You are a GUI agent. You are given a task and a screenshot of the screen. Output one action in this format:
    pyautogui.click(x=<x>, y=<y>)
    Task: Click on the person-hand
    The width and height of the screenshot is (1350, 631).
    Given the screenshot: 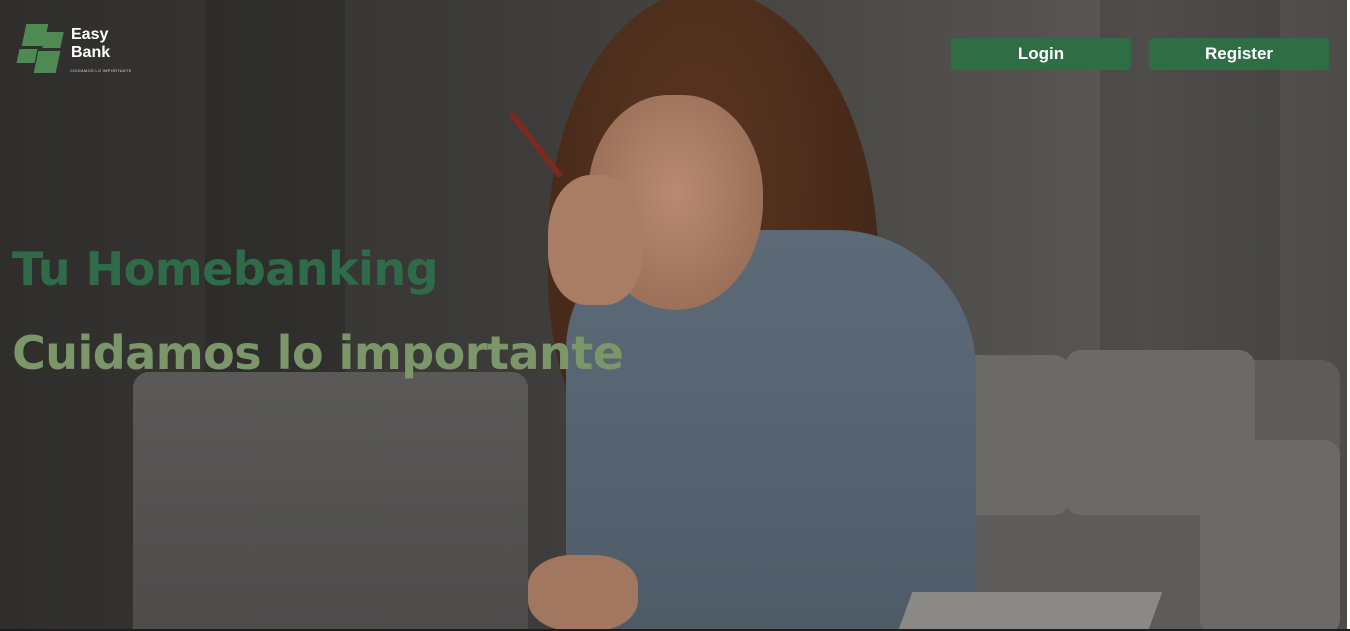 What is the action you would take?
    pyautogui.click(x=595, y=240)
    